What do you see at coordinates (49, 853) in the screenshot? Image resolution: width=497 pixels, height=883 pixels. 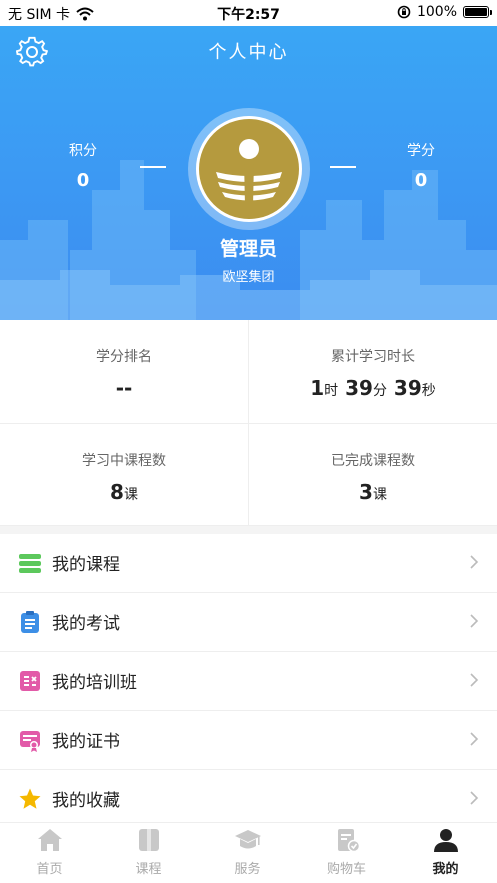 I see `tab-home: 首页` at bounding box center [49, 853].